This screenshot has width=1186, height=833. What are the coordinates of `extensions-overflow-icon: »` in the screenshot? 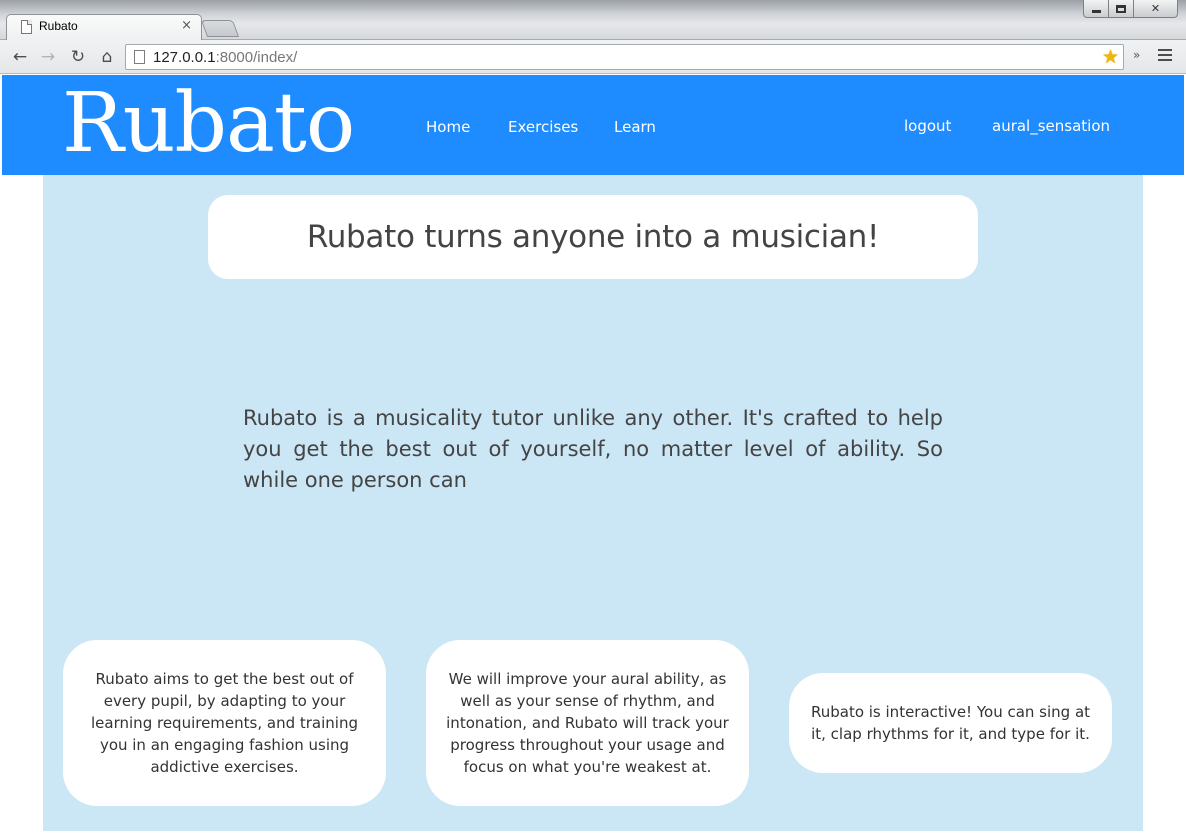 It's located at (1136, 55).